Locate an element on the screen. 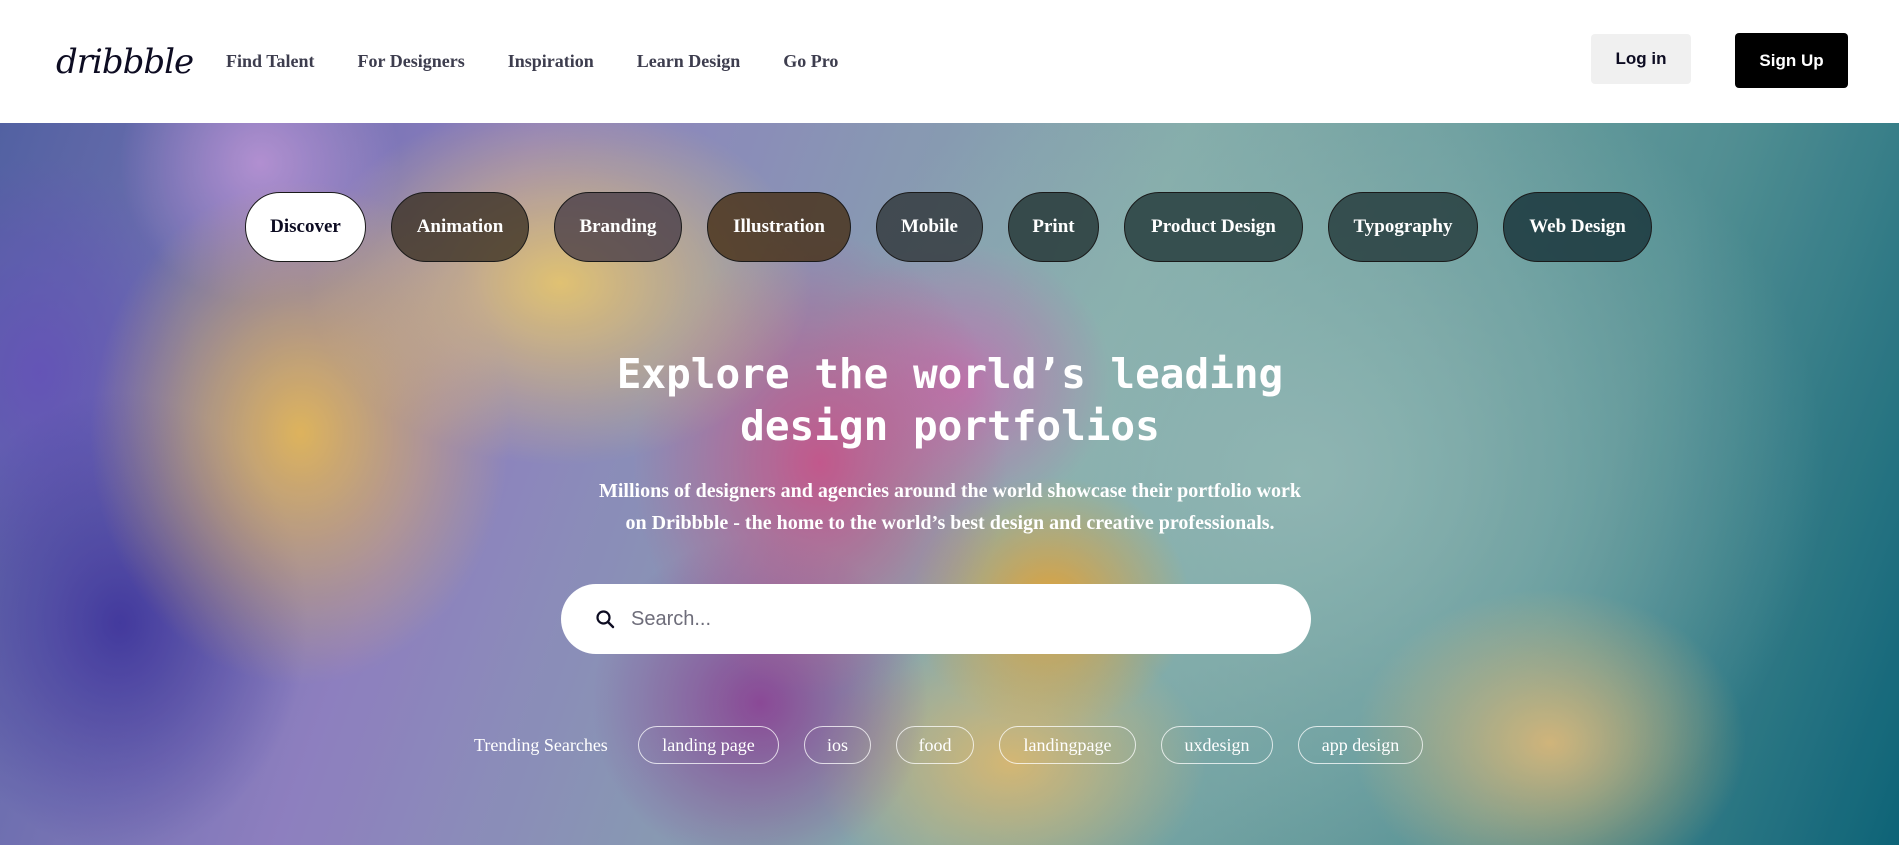  signup-button: Sign Up is located at coordinates (1791, 60).